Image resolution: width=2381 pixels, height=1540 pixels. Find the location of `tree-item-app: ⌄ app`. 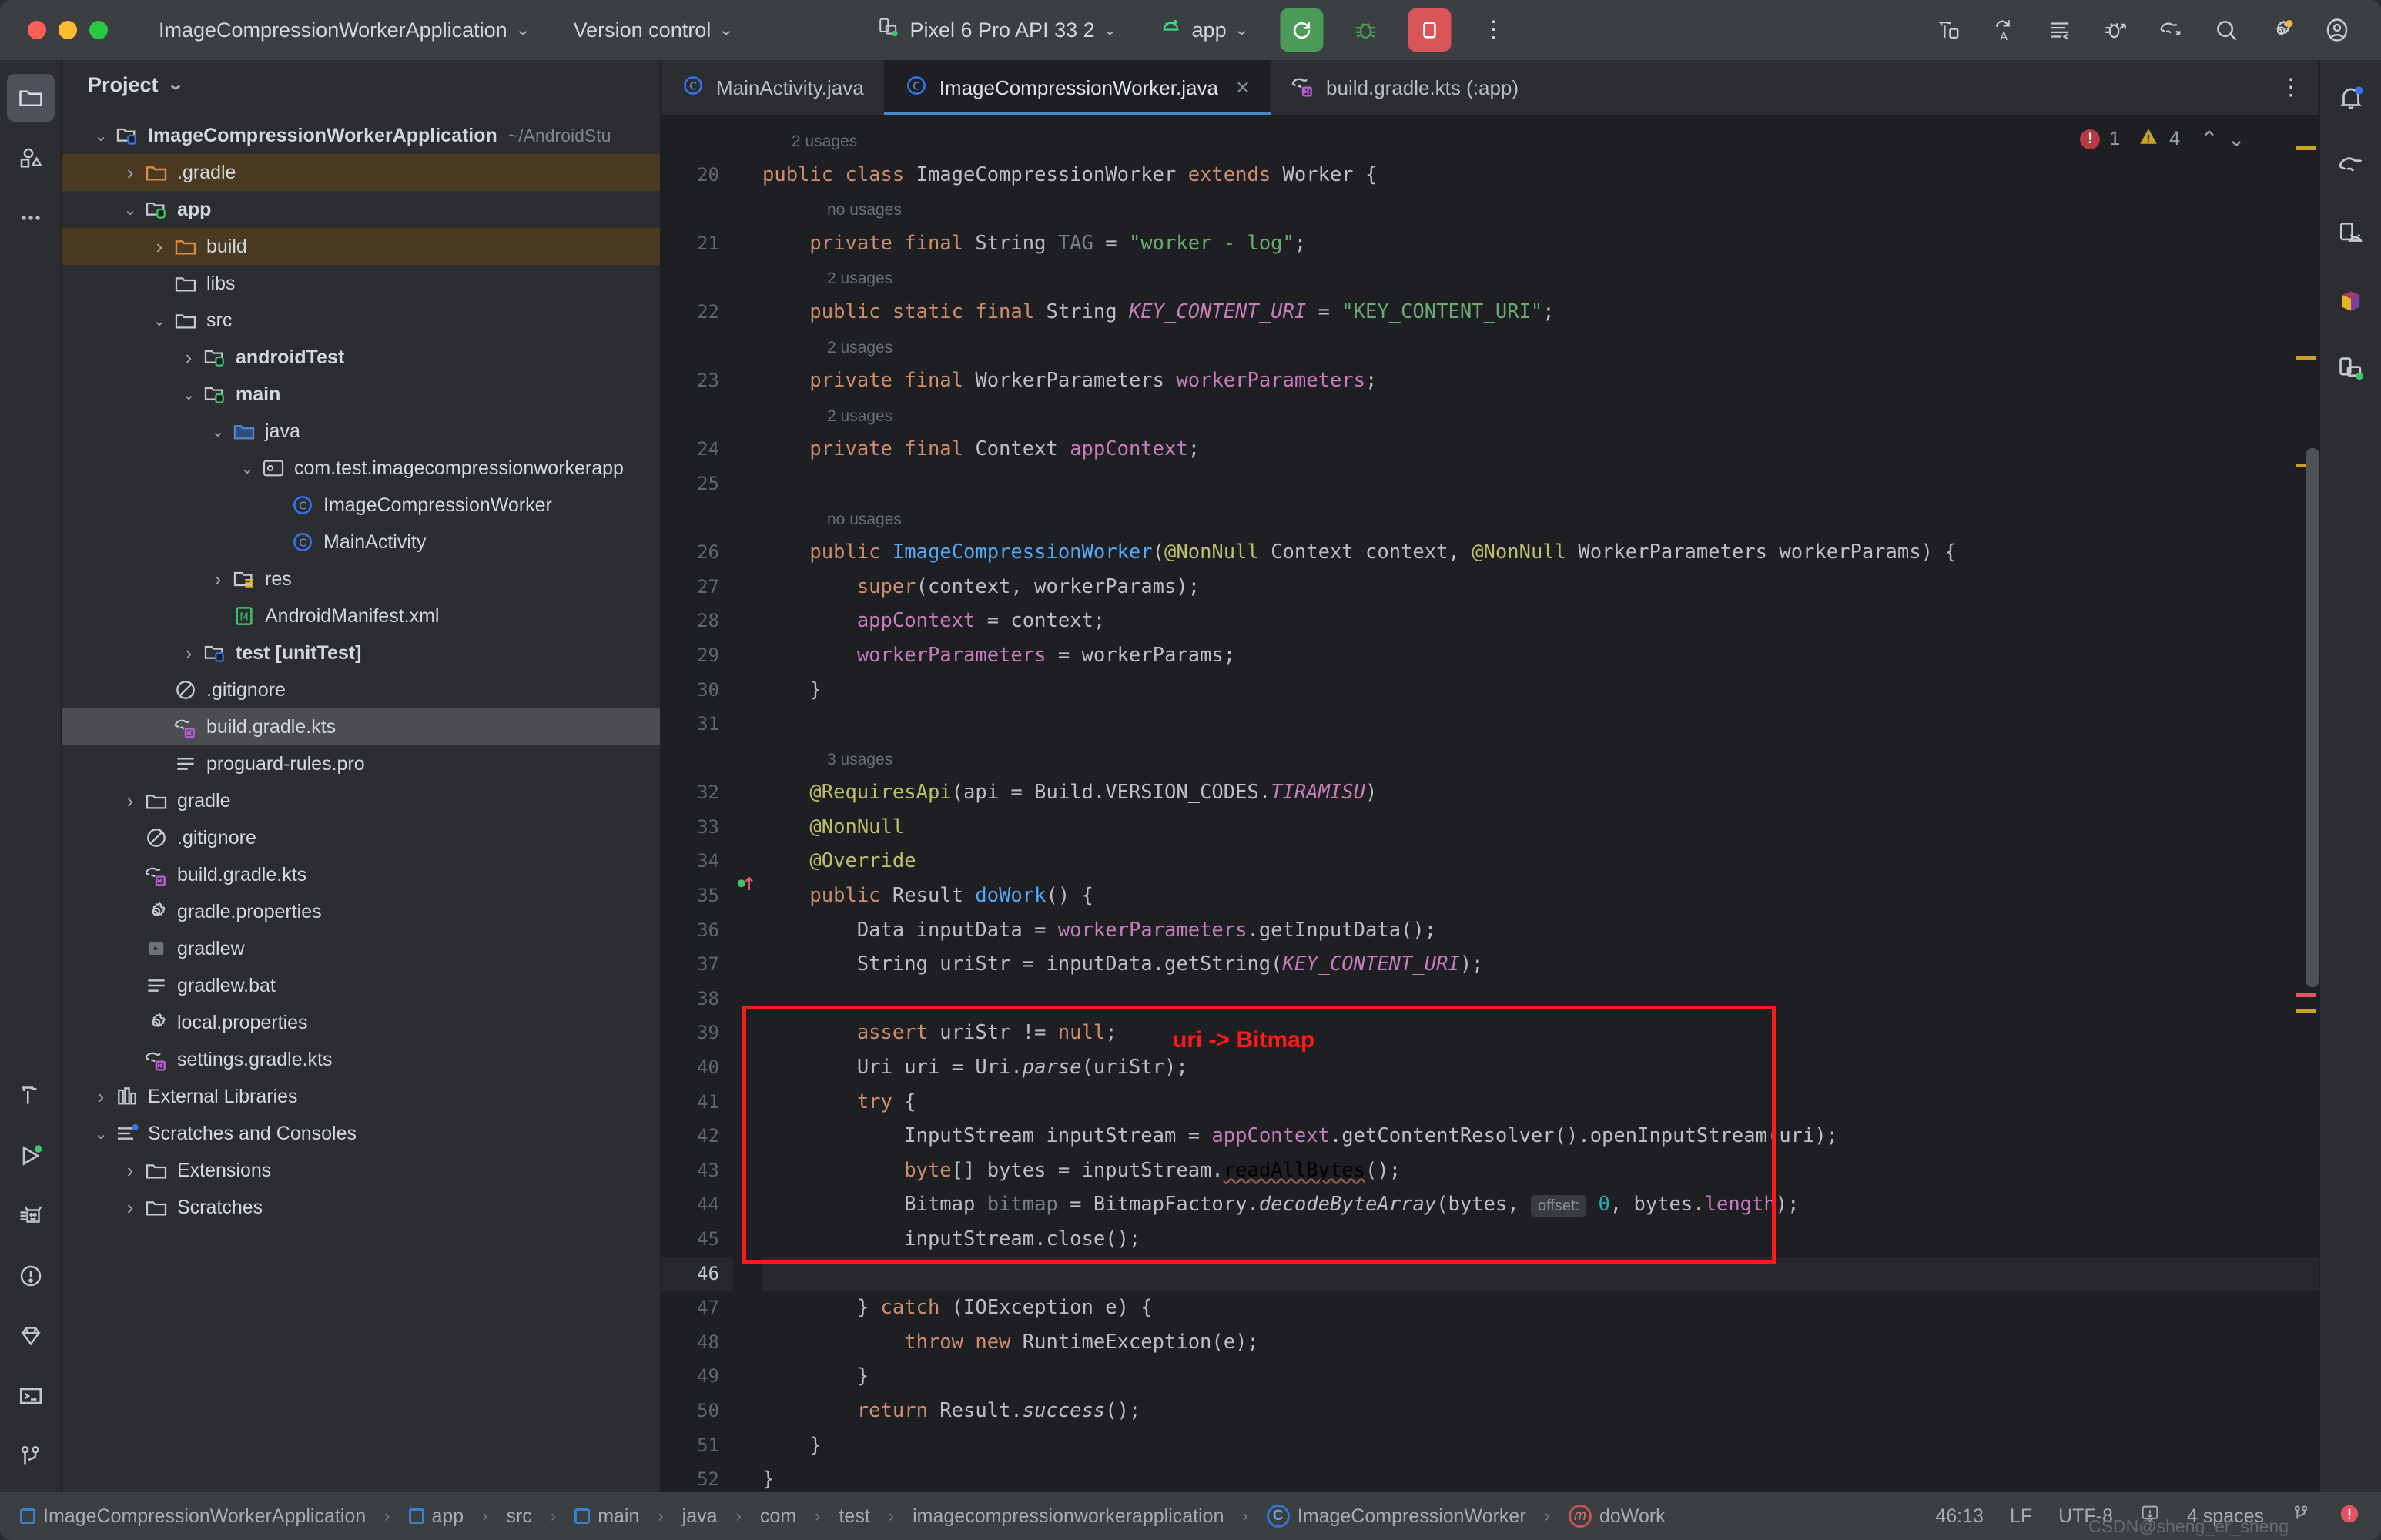

tree-item-app: ⌄ app is located at coordinates (361, 210).